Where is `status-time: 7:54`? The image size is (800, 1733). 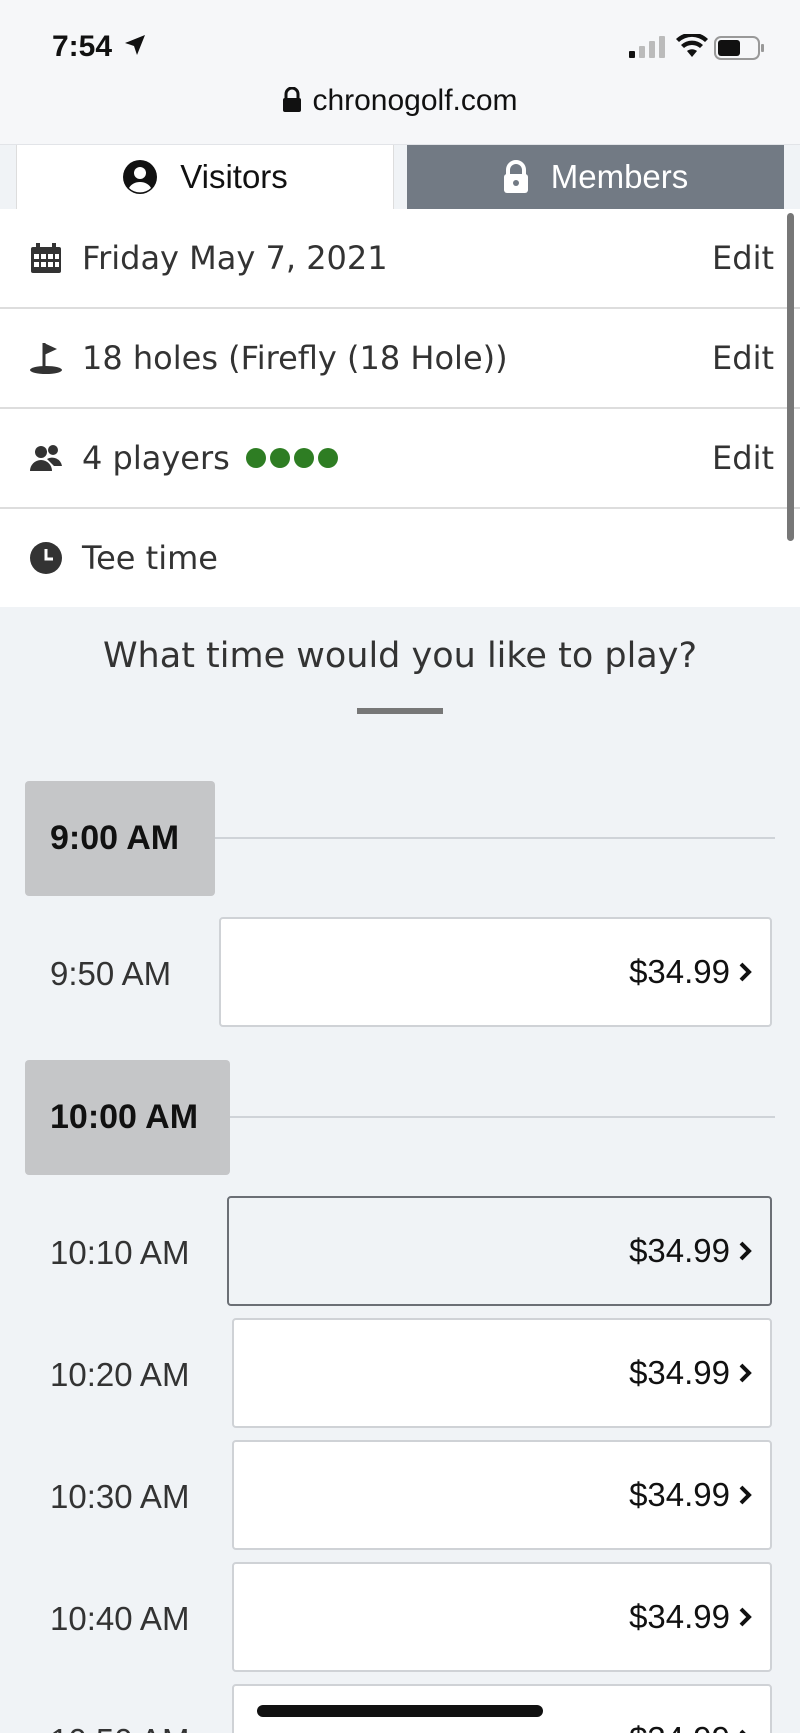
status-time: 7:54 is located at coordinates (82, 46).